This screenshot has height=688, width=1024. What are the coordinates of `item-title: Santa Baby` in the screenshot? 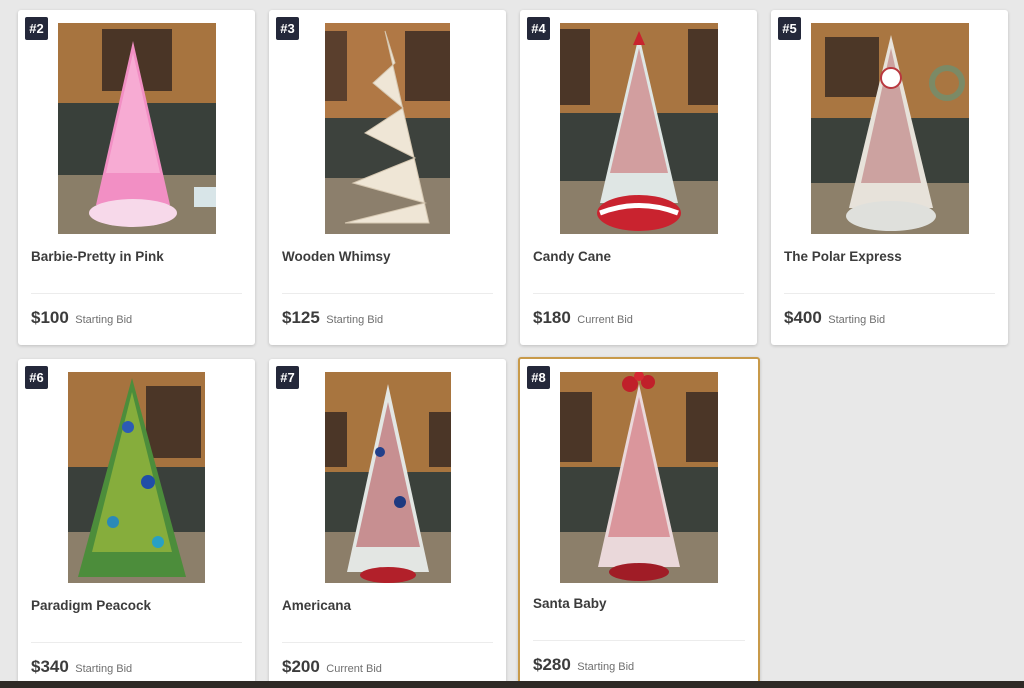 It's located at (570, 603).